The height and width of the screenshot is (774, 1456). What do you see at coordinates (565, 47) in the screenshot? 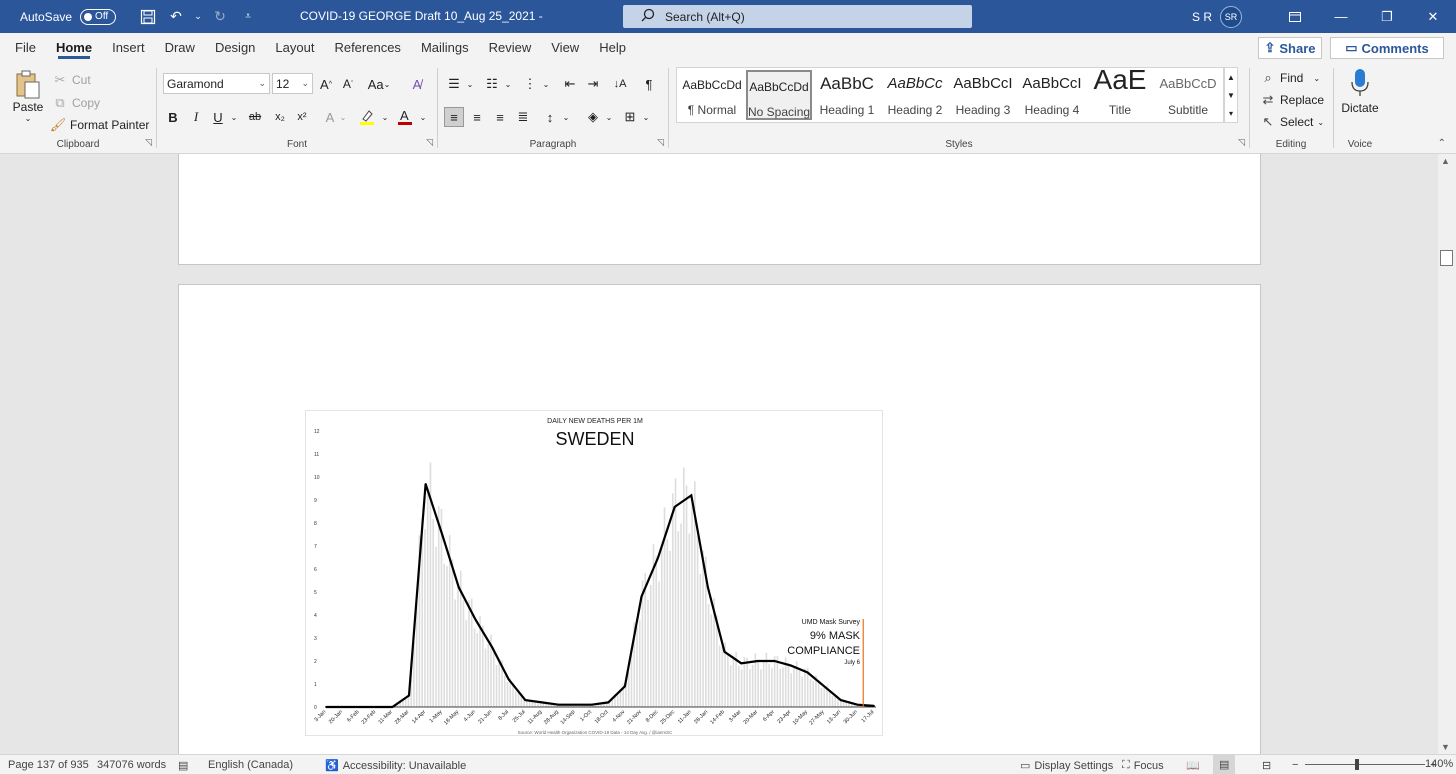
I see `tab-view: View` at bounding box center [565, 47].